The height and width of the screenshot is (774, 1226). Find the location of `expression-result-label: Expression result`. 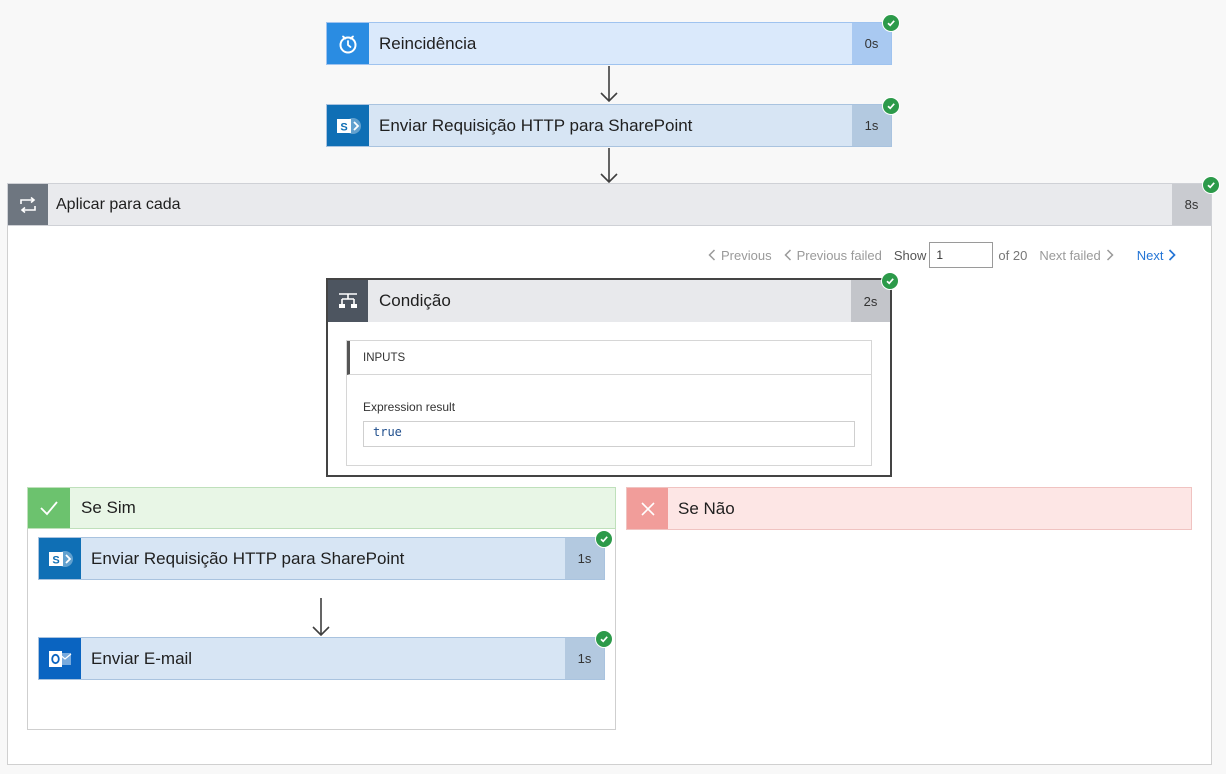

expression-result-label: Expression result is located at coordinates (409, 407).